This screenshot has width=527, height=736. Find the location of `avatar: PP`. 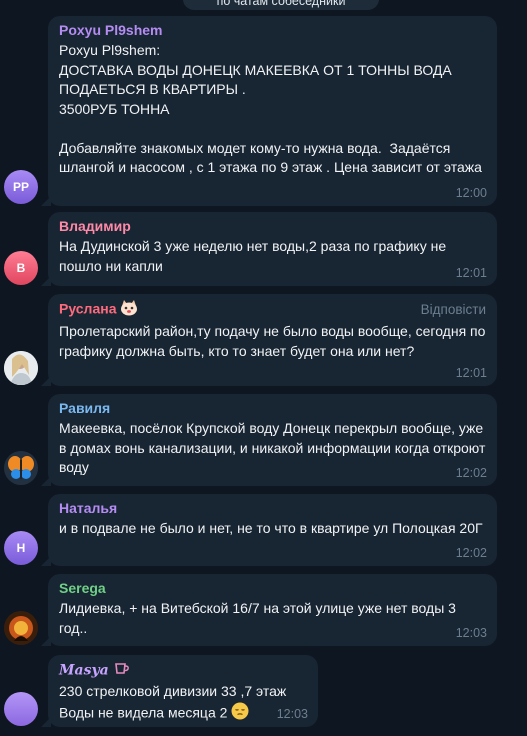

avatar: PP is located at coordinates (21, 187).